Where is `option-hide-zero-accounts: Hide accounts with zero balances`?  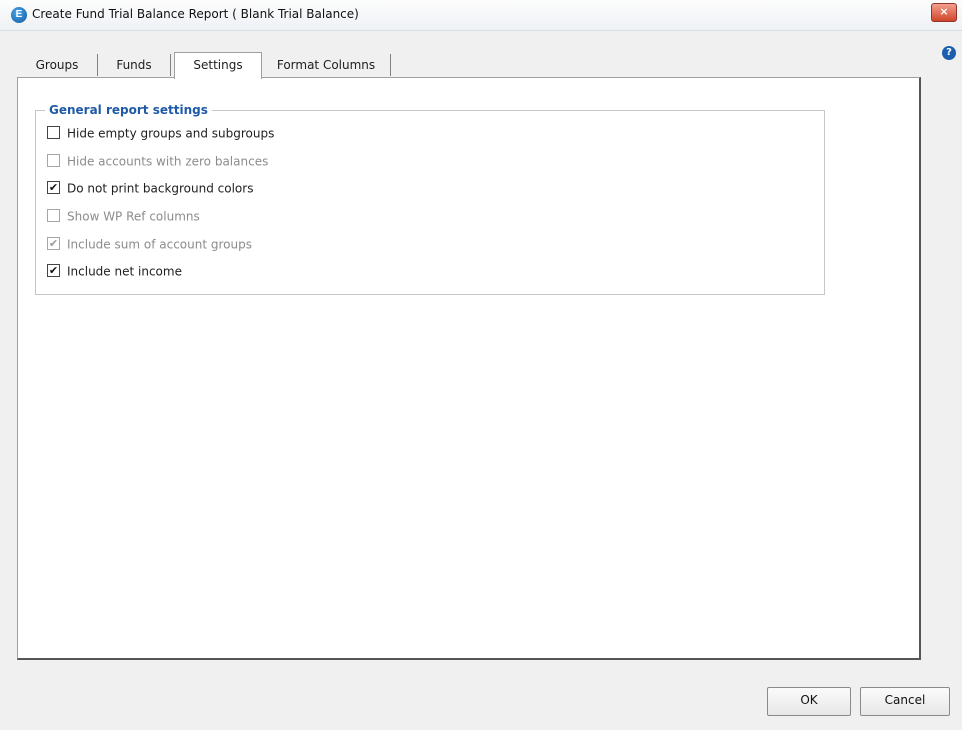
option-hide-zero-accounts: Hide accounts with zero balances is located at coordinates (157, 161).